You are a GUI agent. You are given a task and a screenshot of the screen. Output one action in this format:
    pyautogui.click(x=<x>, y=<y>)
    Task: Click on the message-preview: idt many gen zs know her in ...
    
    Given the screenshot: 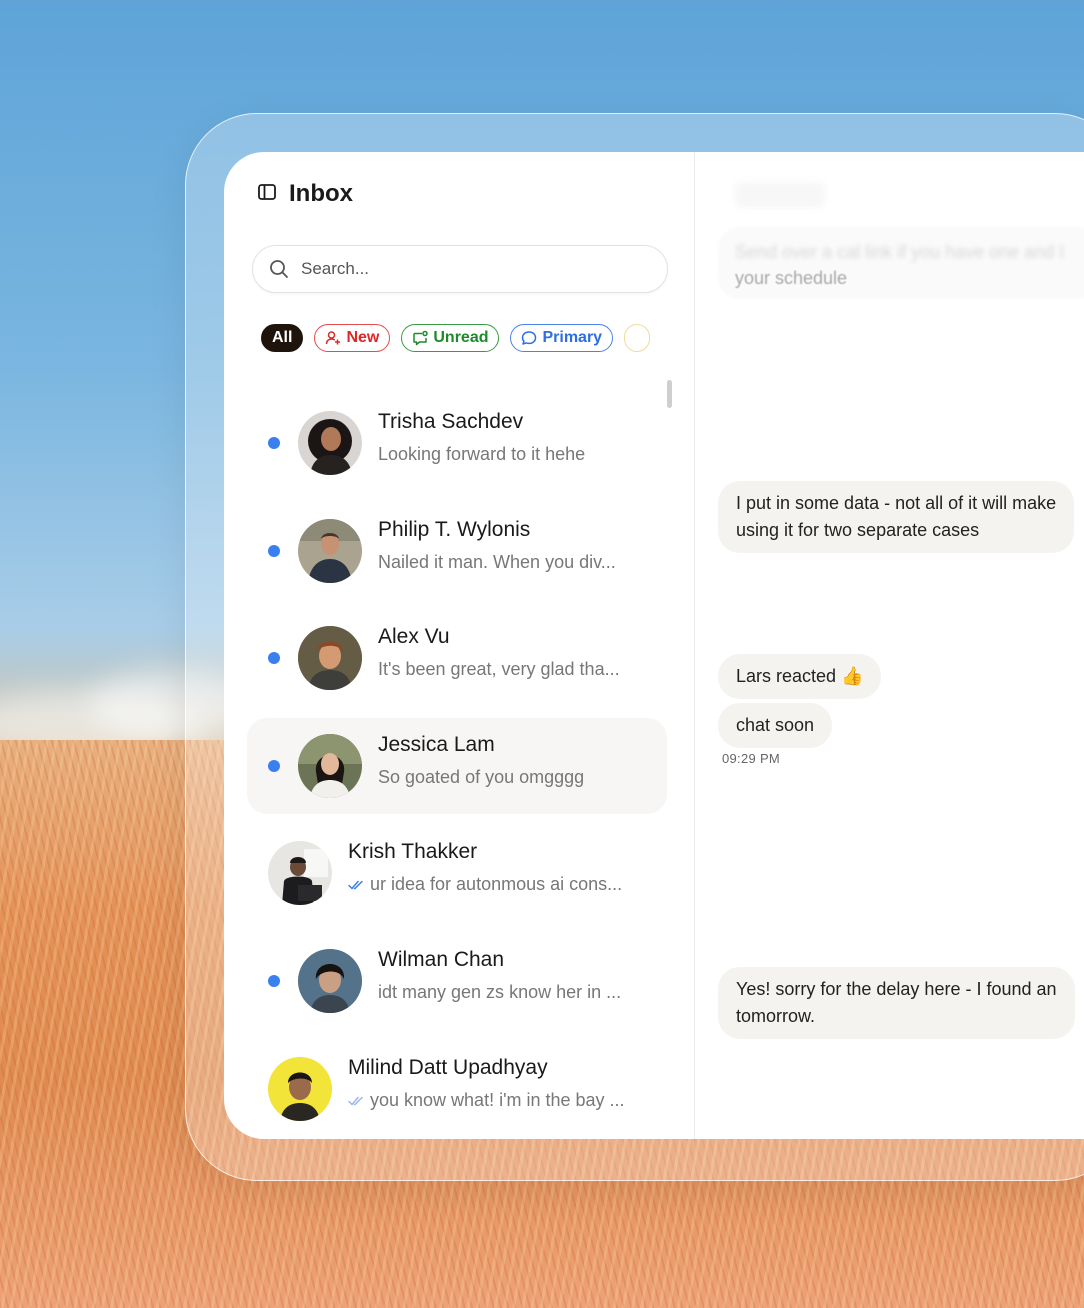 What is the action you would take?
    pyautogui.click(x=500, y=992)
    